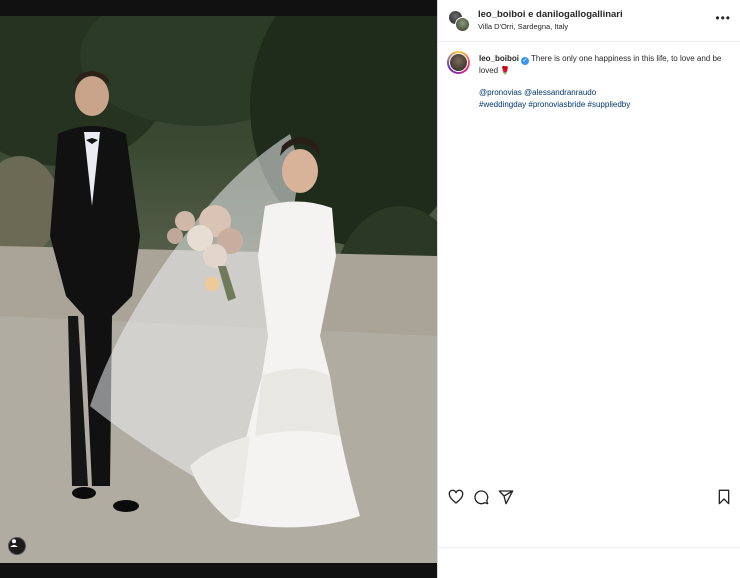  I want to click on collab-avatars, so click(459, 21).